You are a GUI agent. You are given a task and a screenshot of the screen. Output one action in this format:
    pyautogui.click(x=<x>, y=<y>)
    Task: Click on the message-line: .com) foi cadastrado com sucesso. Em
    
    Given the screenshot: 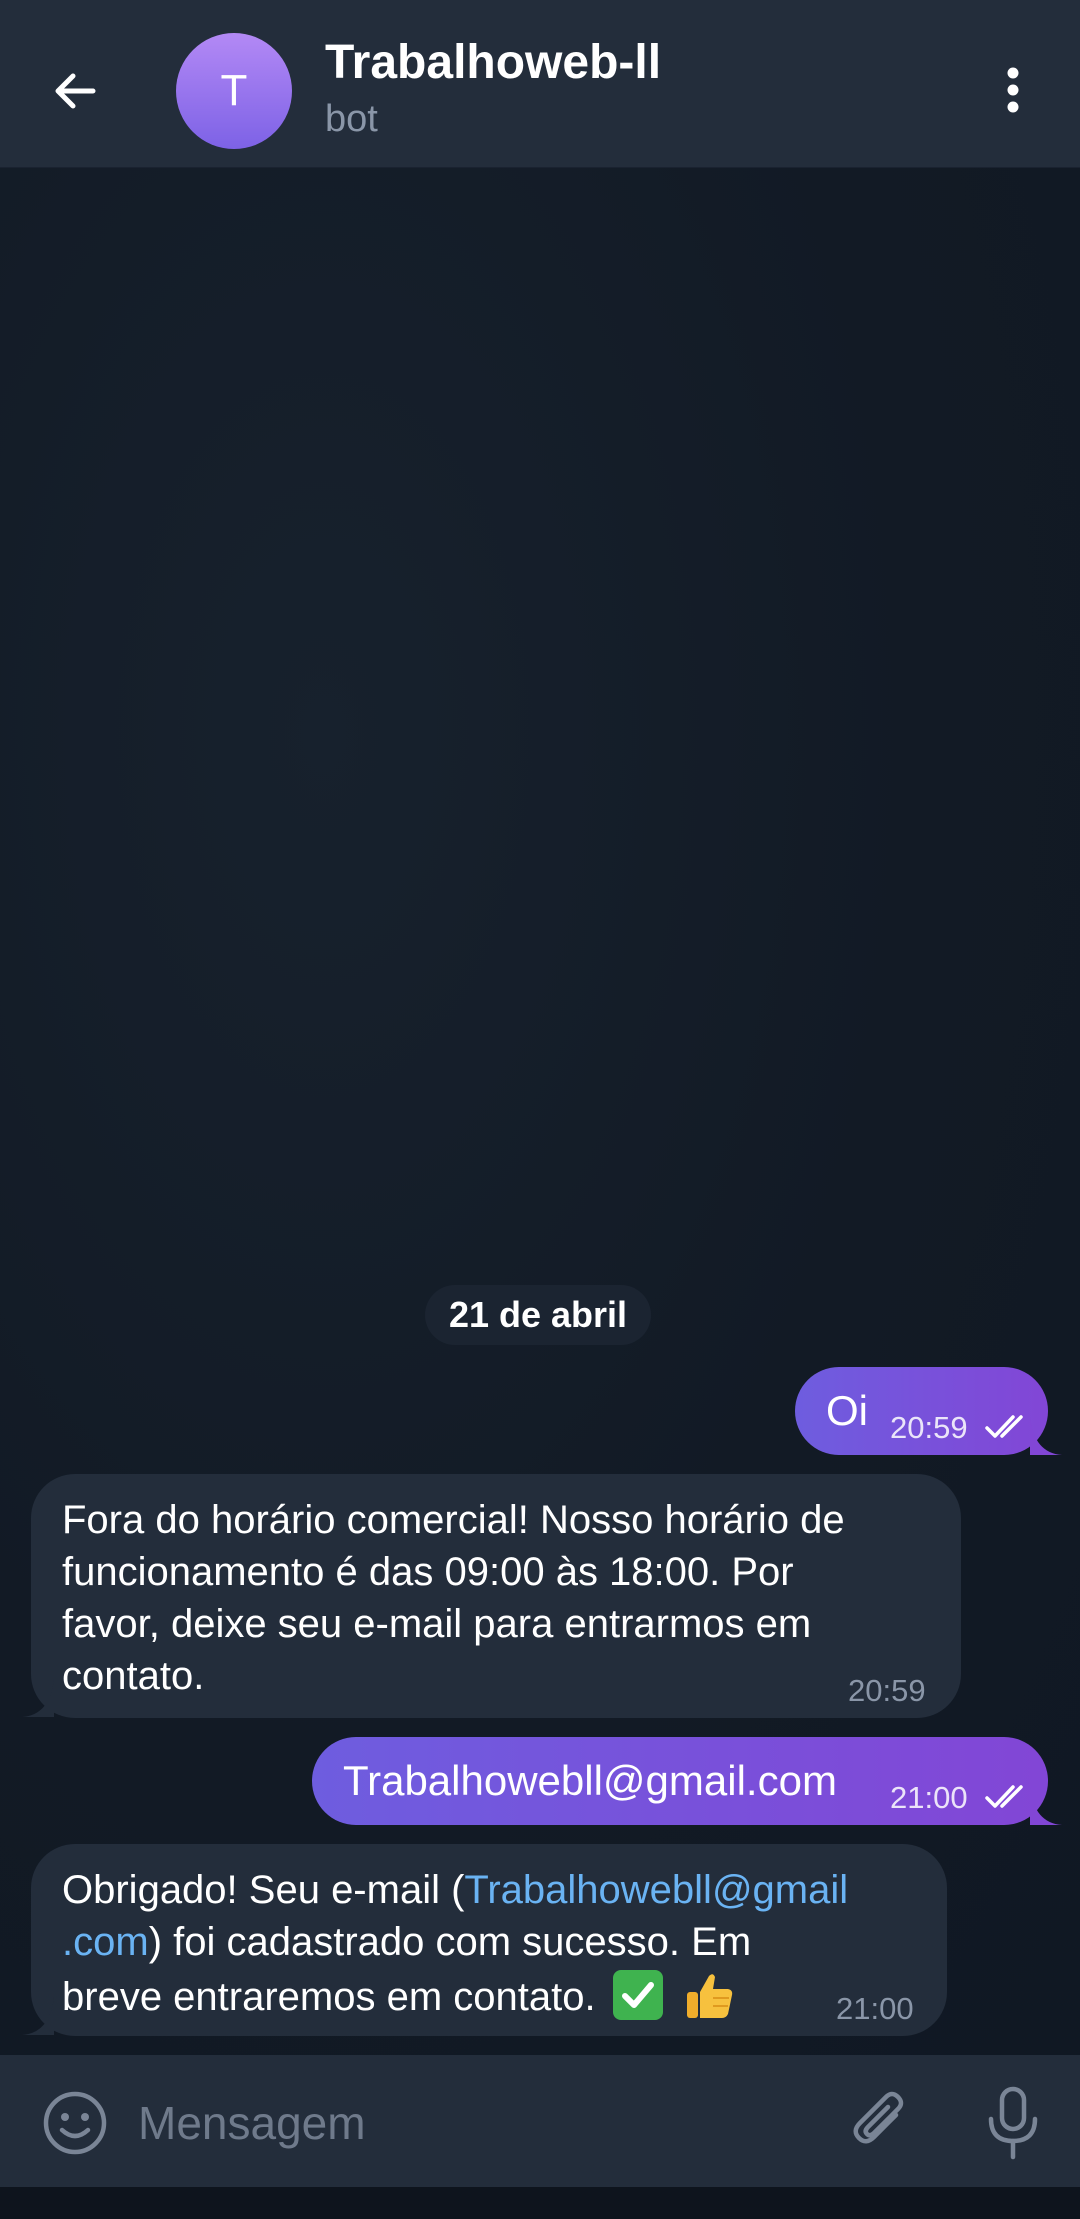 What is the action you would take?
    pyautogui.click(x=502, y=1942)
    